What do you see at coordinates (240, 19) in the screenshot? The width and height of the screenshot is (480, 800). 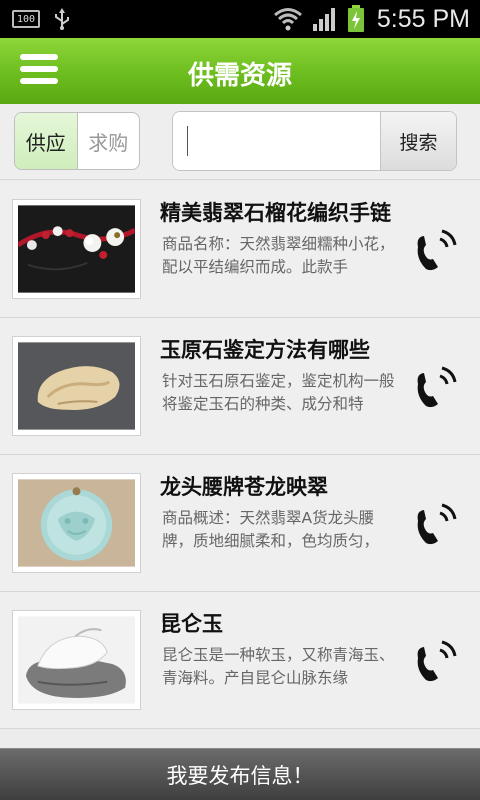 I see `status-bar: 100 5:55 PM` at bounding box center [240, 19].